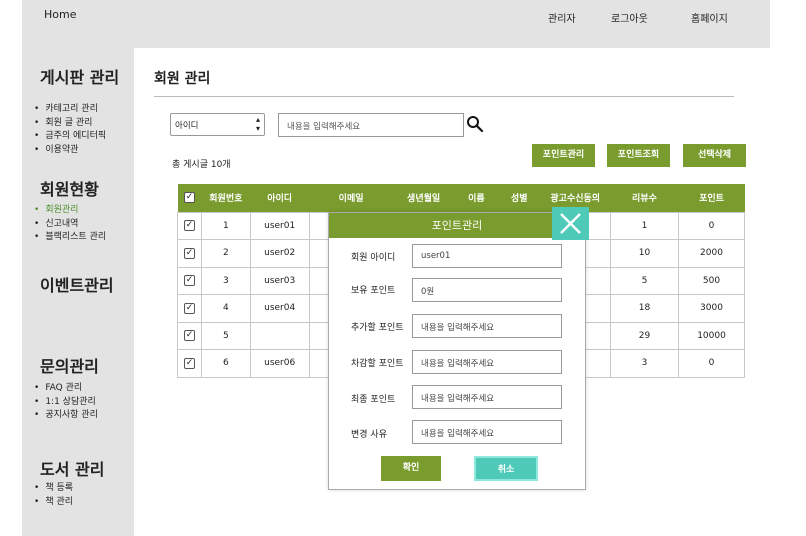 Image resolution: width=806 pixels, height=536 pixels. What do you see at coordinates (487, 432) in the screenshot?
I see `change-reason-field: 내용을 입력해주세요` at bounding box center [487, 432].